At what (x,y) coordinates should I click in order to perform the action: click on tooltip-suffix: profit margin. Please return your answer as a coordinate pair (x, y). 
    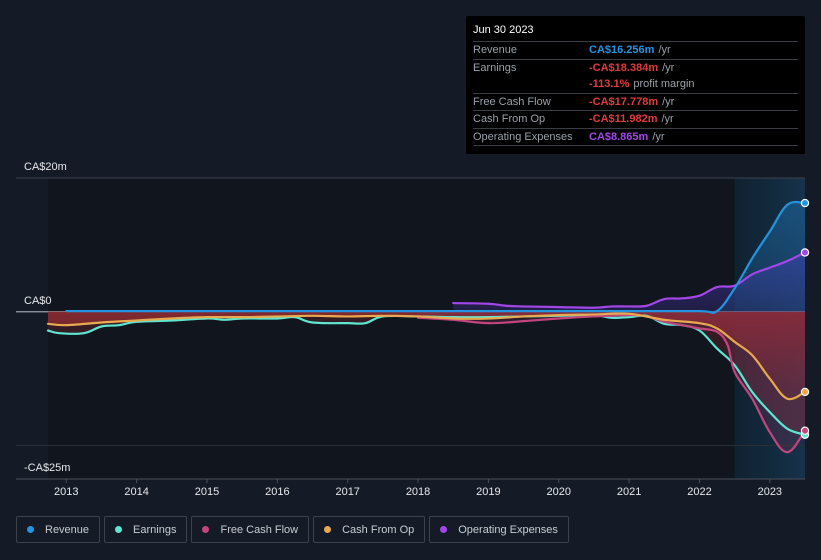
    Looking at the image, I should click on (664, 84).